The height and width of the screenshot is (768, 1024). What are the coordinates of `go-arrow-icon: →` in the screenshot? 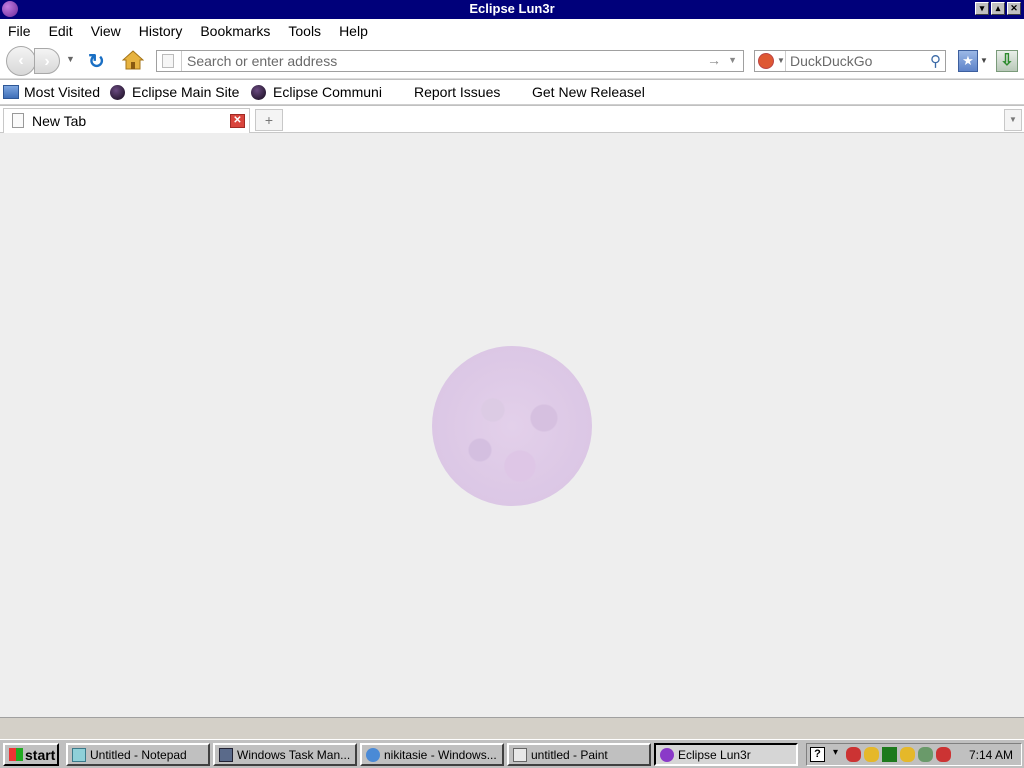 It's located at (714, 60).